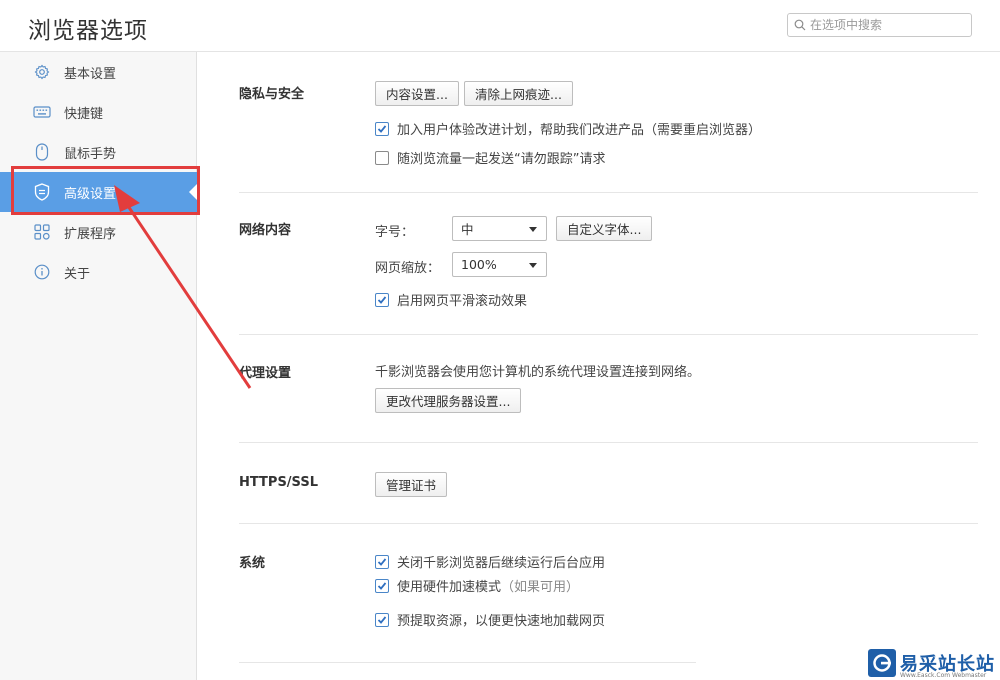 The image size is (1000, 680). Describe the element at coordinates (77, 274) in the screenshot. I see `sidebar-item-label: 关于` at that location.